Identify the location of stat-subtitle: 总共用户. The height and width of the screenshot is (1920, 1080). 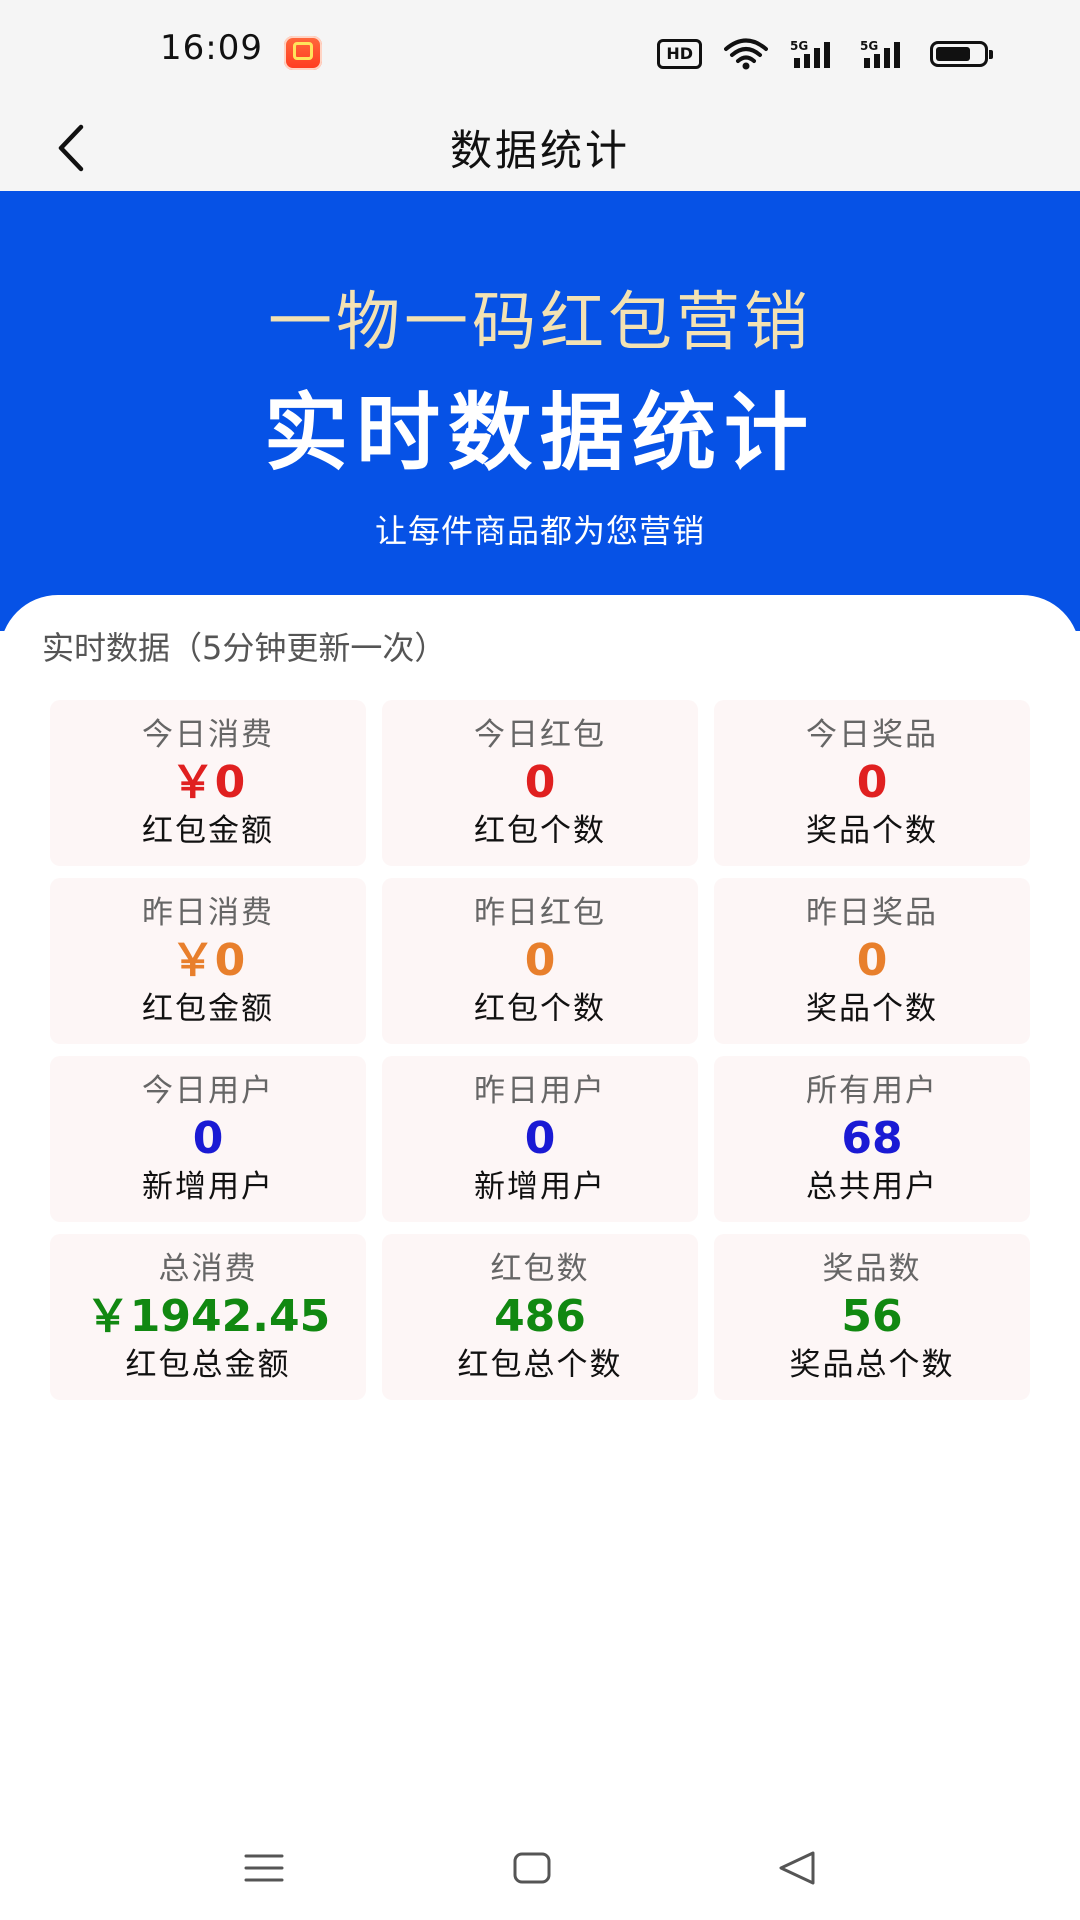
(872, 1187).